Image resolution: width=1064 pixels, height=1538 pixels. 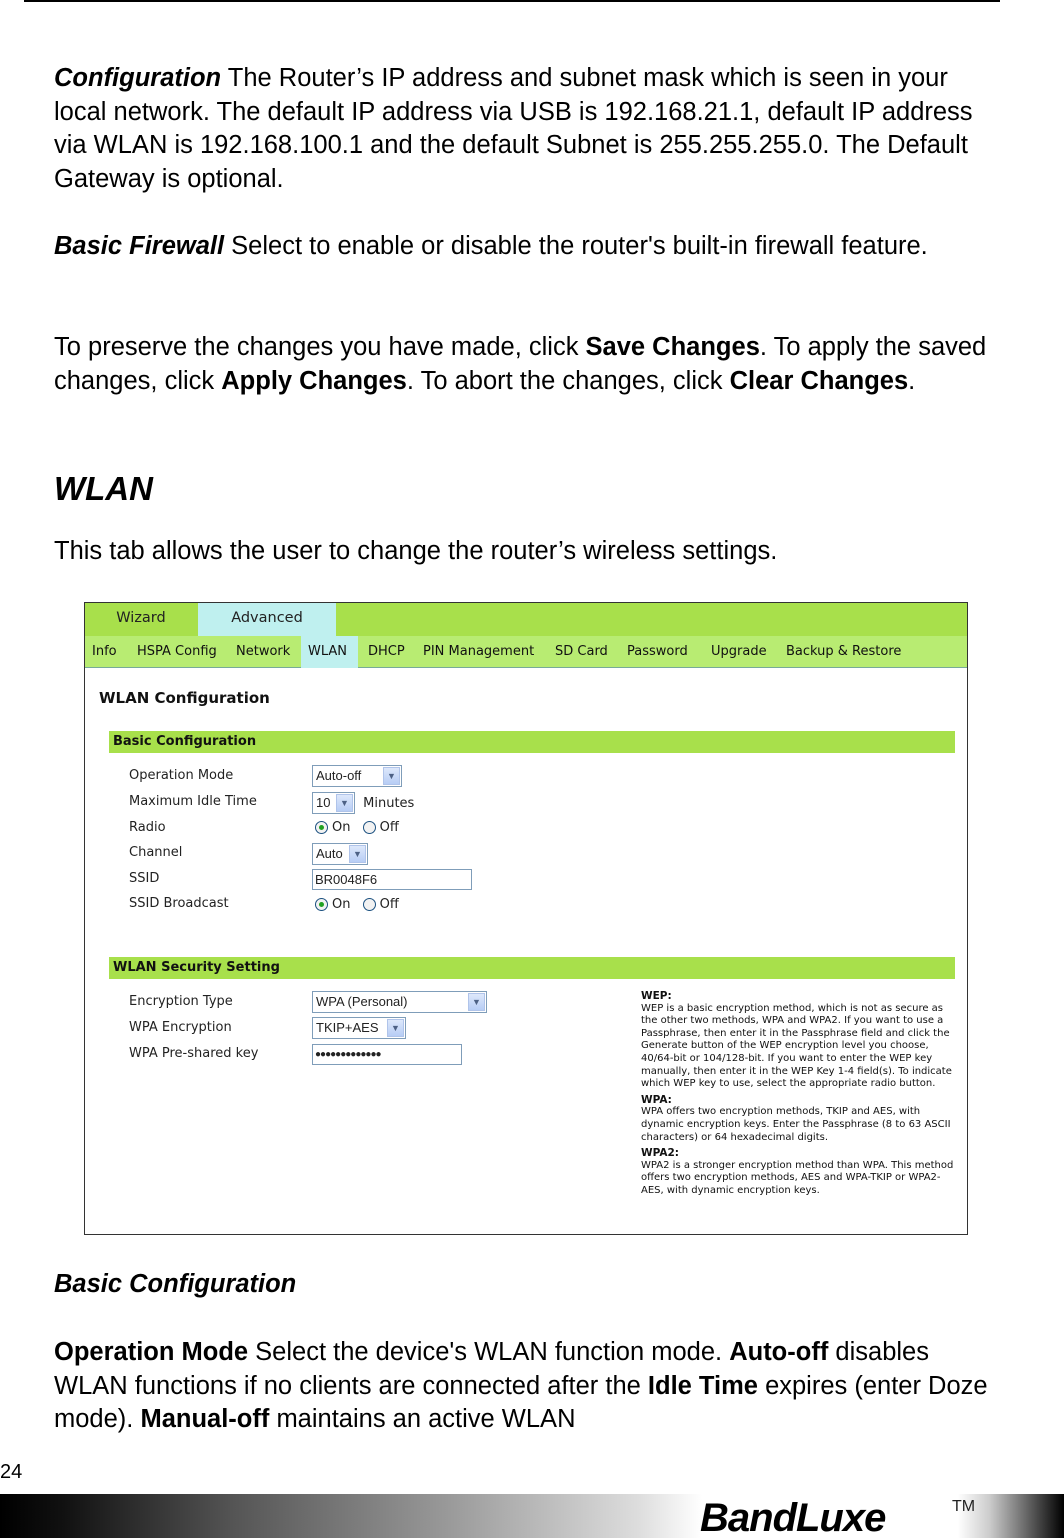 I want to click on encryption-type-label: Encryption Type, so click(x=181, y=1001).